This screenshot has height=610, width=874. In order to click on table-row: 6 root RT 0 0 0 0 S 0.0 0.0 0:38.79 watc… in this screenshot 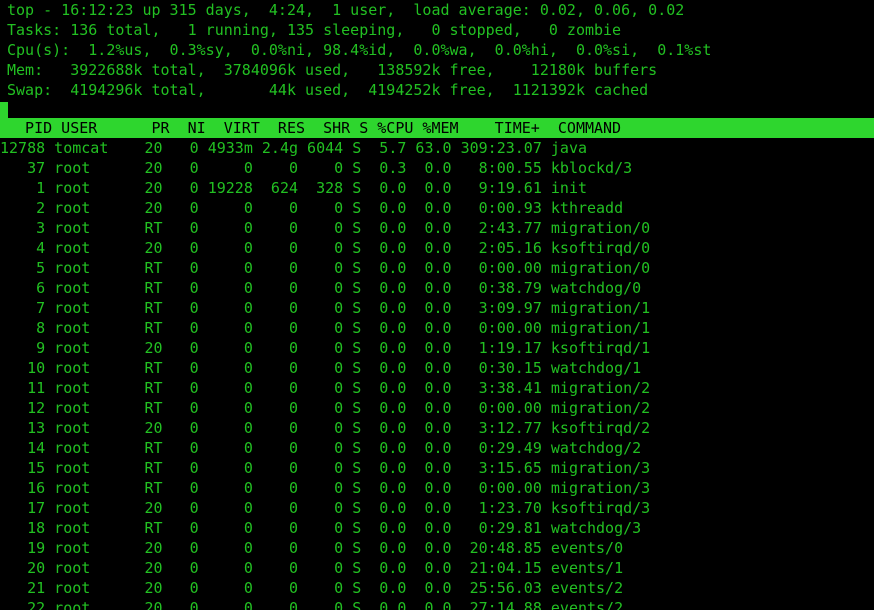, I will do `click(437, 288)`.